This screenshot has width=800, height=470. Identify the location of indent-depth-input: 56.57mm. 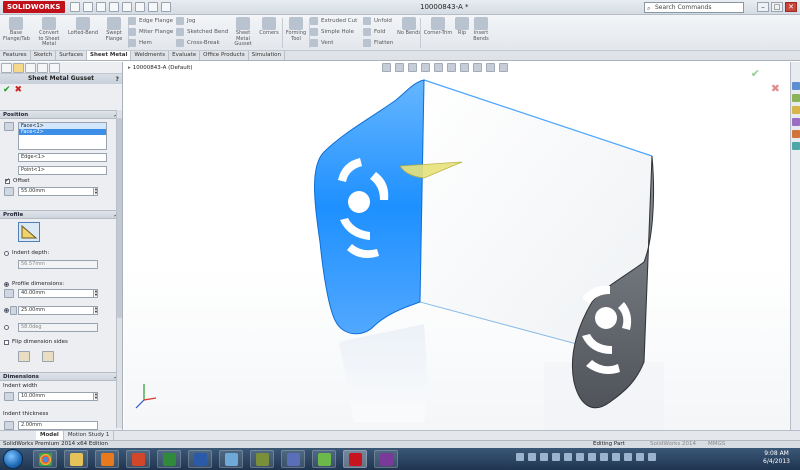
(58, 264).